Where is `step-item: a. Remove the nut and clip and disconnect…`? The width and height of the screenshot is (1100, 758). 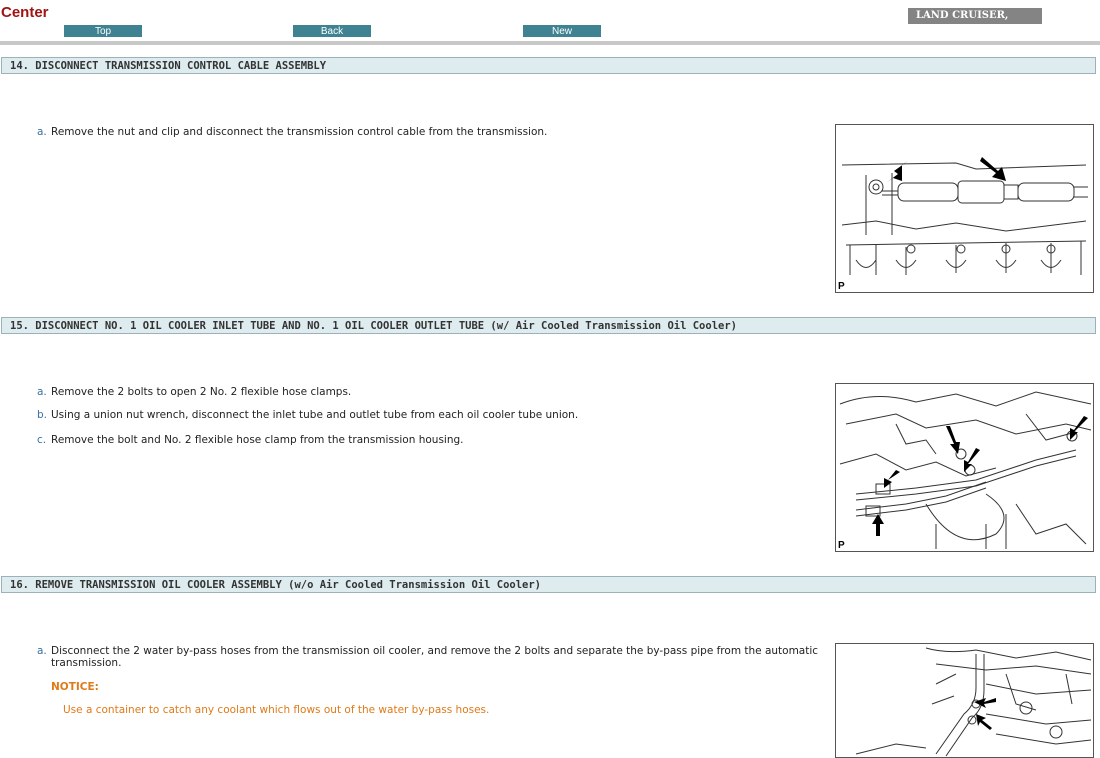 step-item: a. Remove the nut and clip and disconnect… is located at coordinates (432, 132).